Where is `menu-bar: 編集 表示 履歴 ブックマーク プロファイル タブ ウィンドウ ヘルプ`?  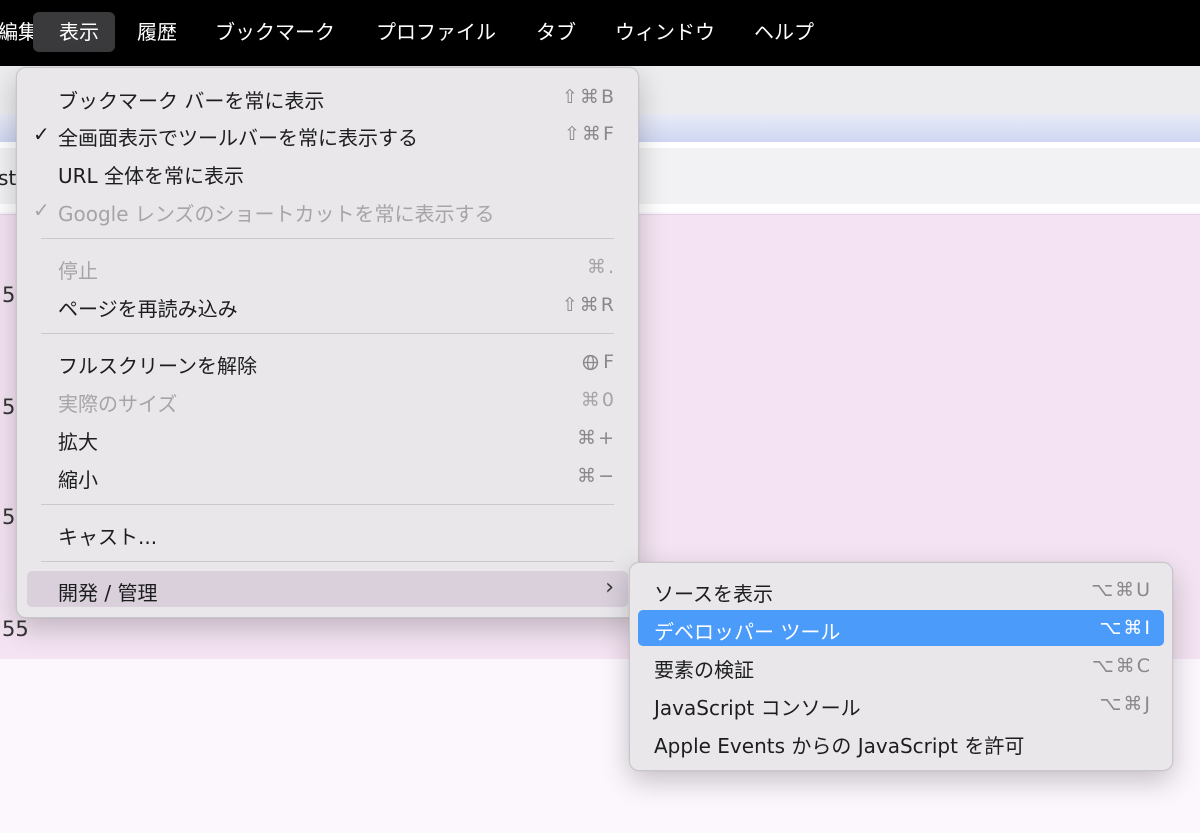
menu-bar: 編集 表示 履歴 ブックマーク プロファイル タブ ウィンドウ ヘルプ is located at coordinates (600, 33).